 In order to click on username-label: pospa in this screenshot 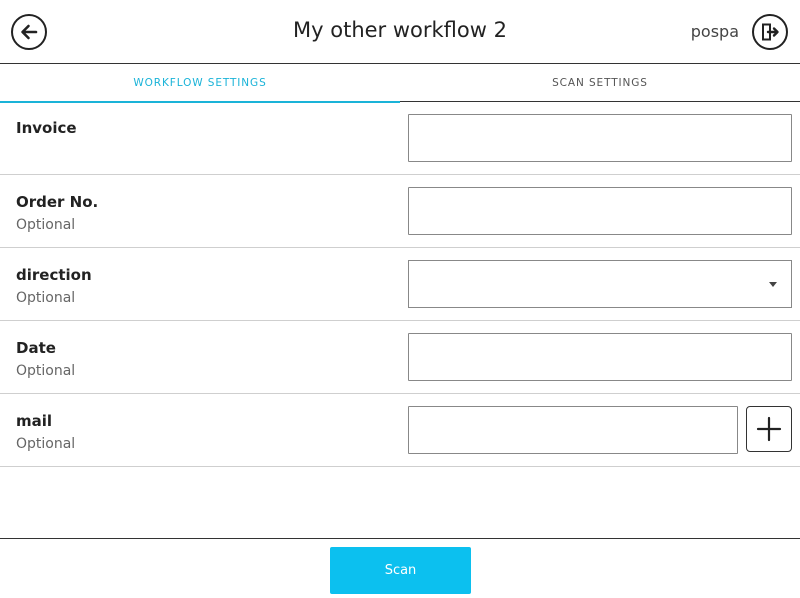, I will do `click(714, 31)`.